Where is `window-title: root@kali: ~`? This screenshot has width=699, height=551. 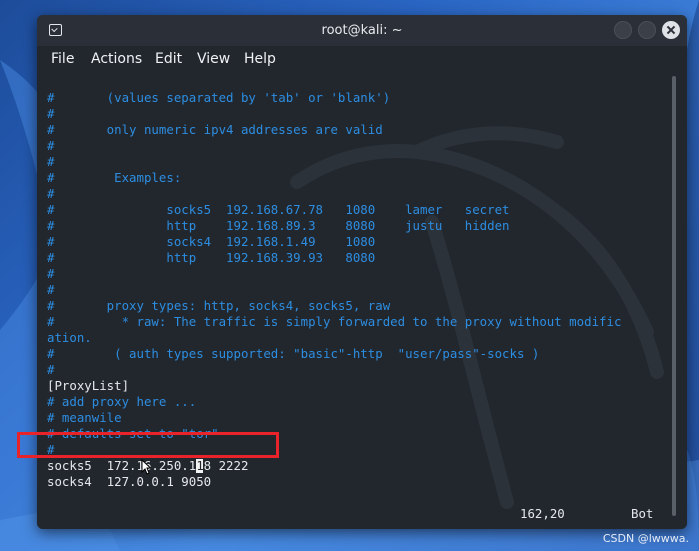 window-title: root@kali: ~ is located at coordinates (362, 30).